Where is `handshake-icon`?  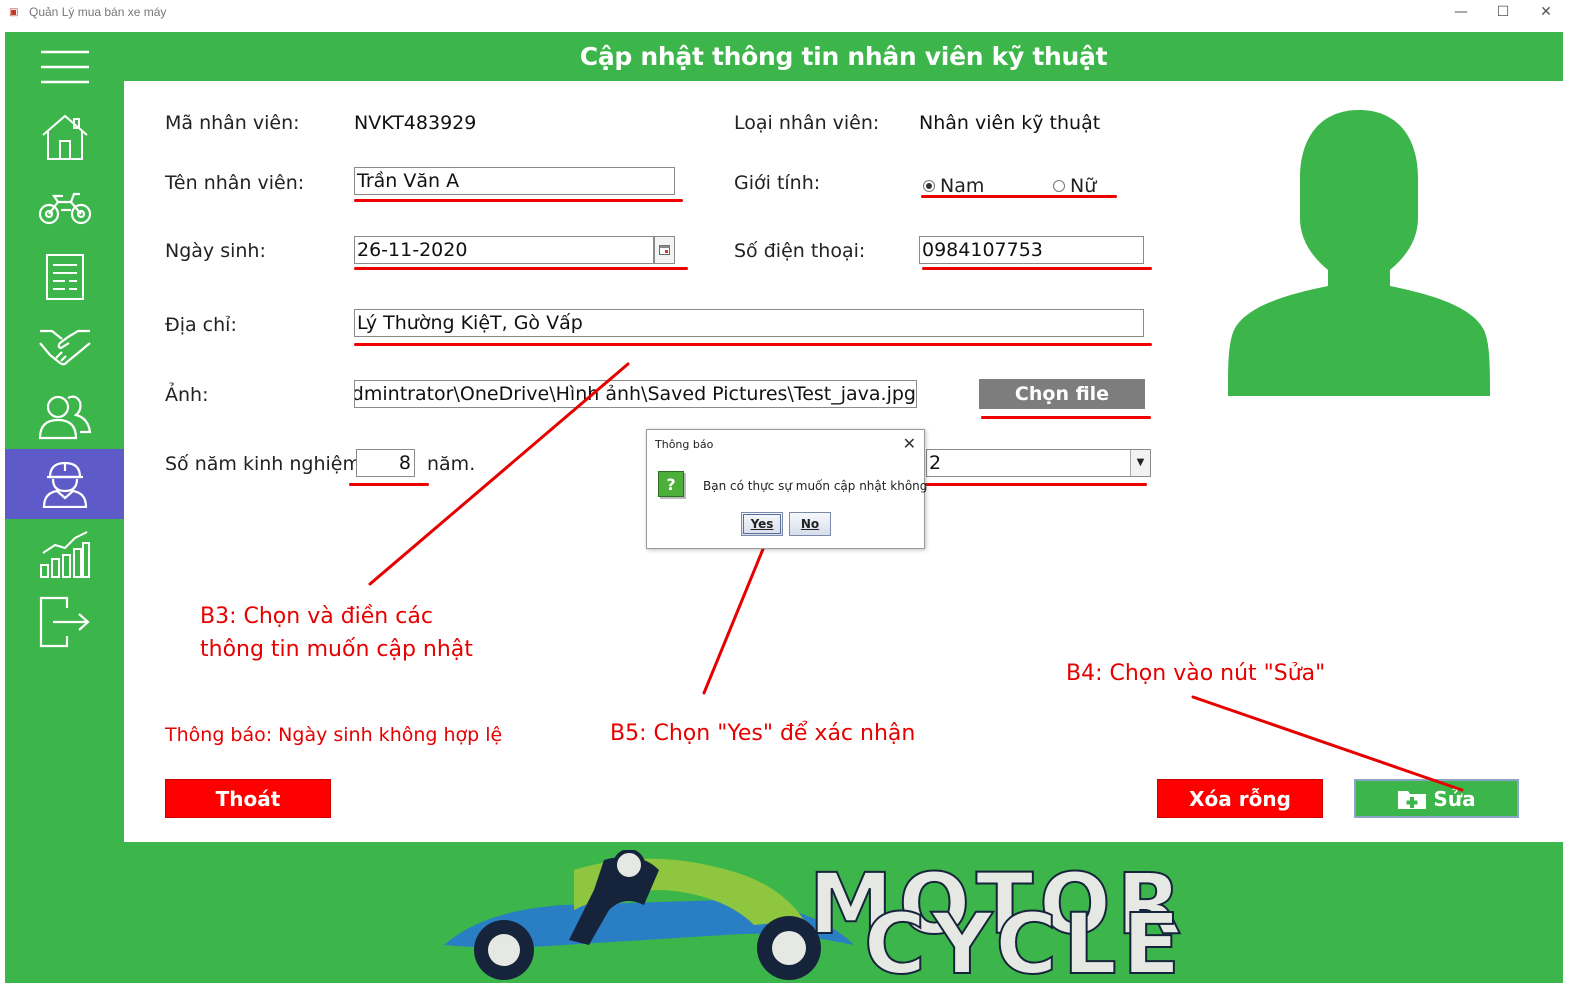
handshake-icon is located at coordinates (64, 347).